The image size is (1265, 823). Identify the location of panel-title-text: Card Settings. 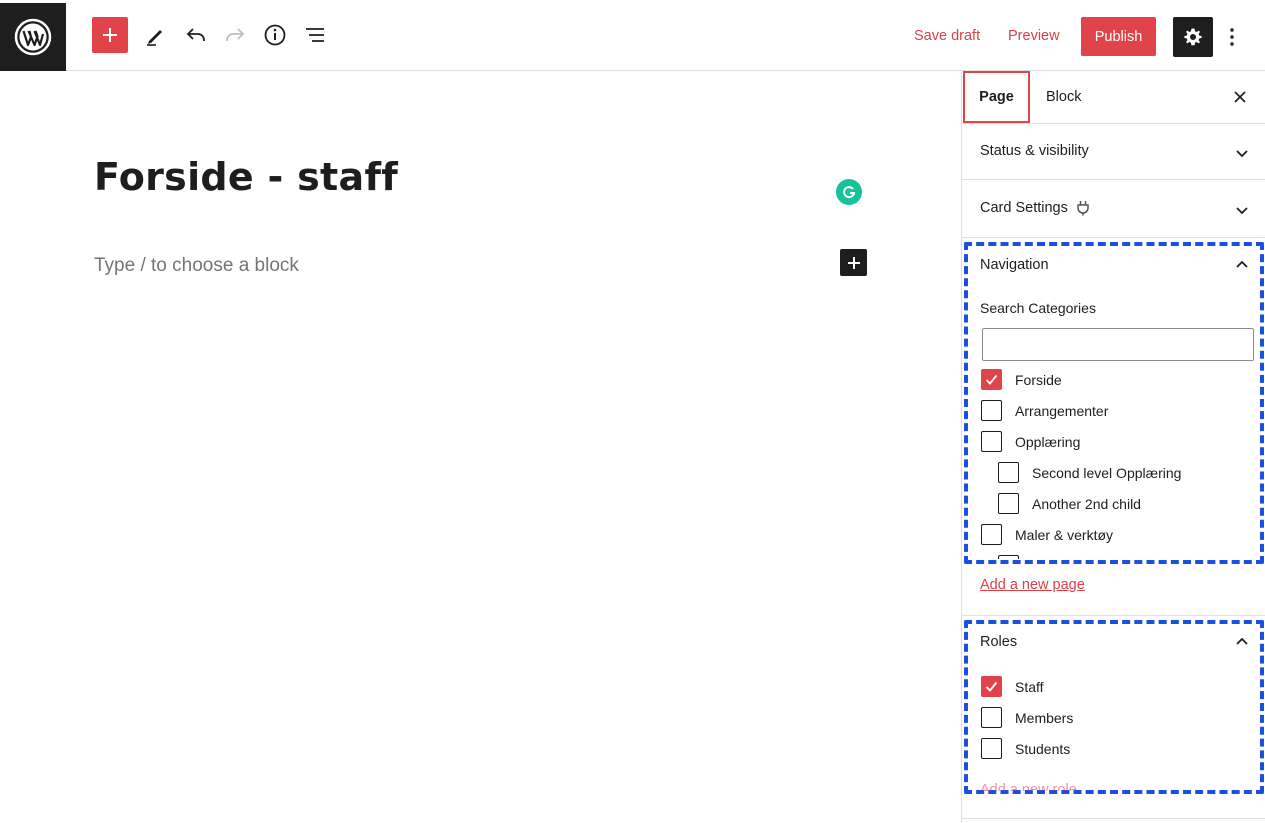
(1024, 208).